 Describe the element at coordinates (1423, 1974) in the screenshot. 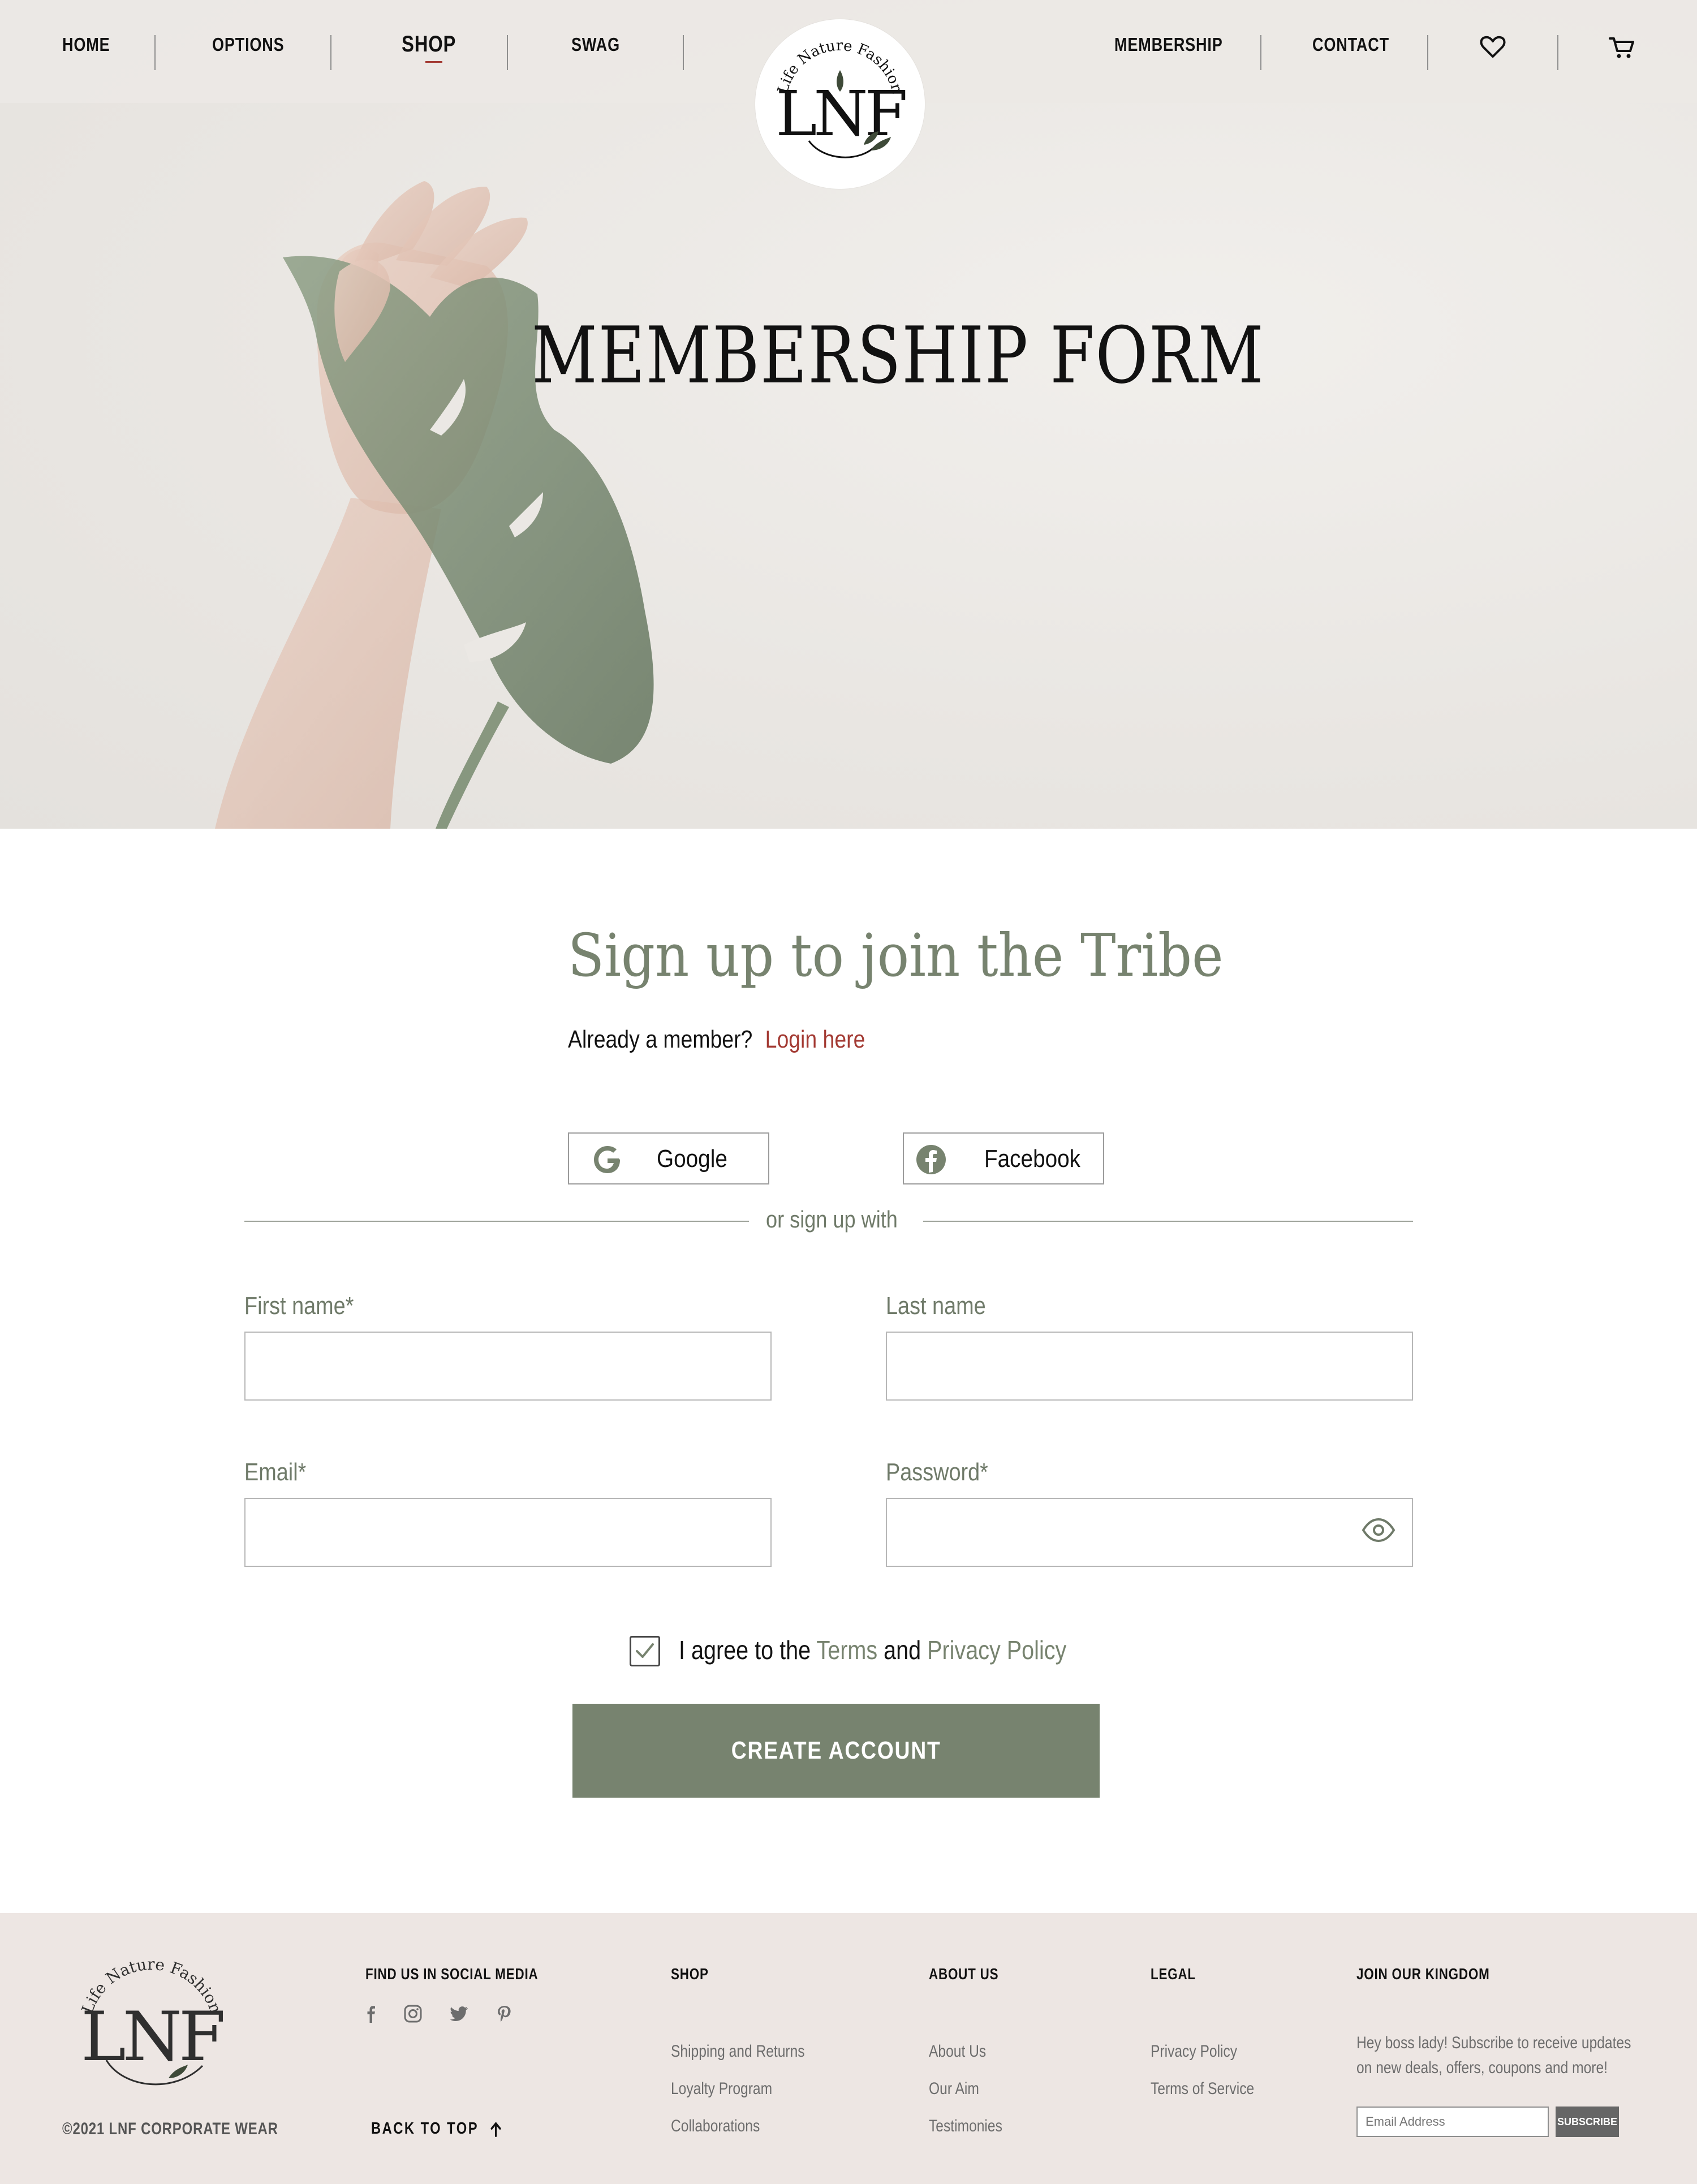

I see `footer-newsletter-heading: JOIN OUR KINGDOM` at that location.